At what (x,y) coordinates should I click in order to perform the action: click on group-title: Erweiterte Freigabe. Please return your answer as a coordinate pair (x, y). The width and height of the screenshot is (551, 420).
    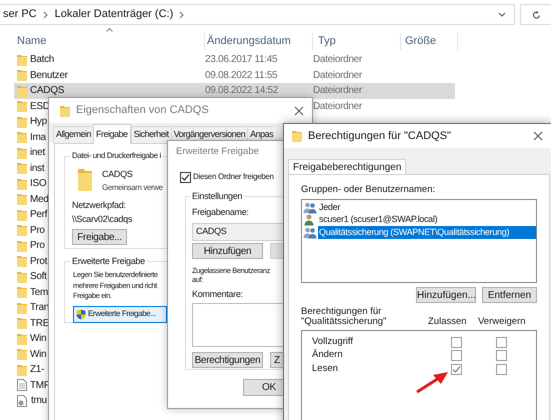
    Looking at the image, I should click on (108, 261).